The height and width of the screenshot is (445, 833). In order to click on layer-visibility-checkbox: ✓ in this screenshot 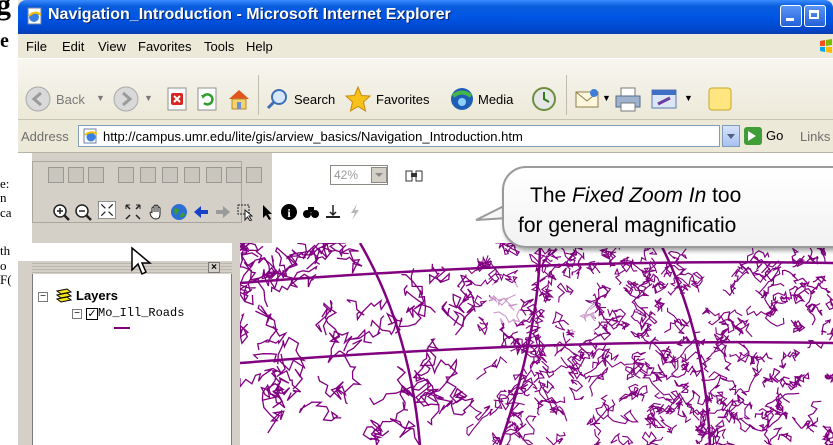, I will do `click(92, 314)`.